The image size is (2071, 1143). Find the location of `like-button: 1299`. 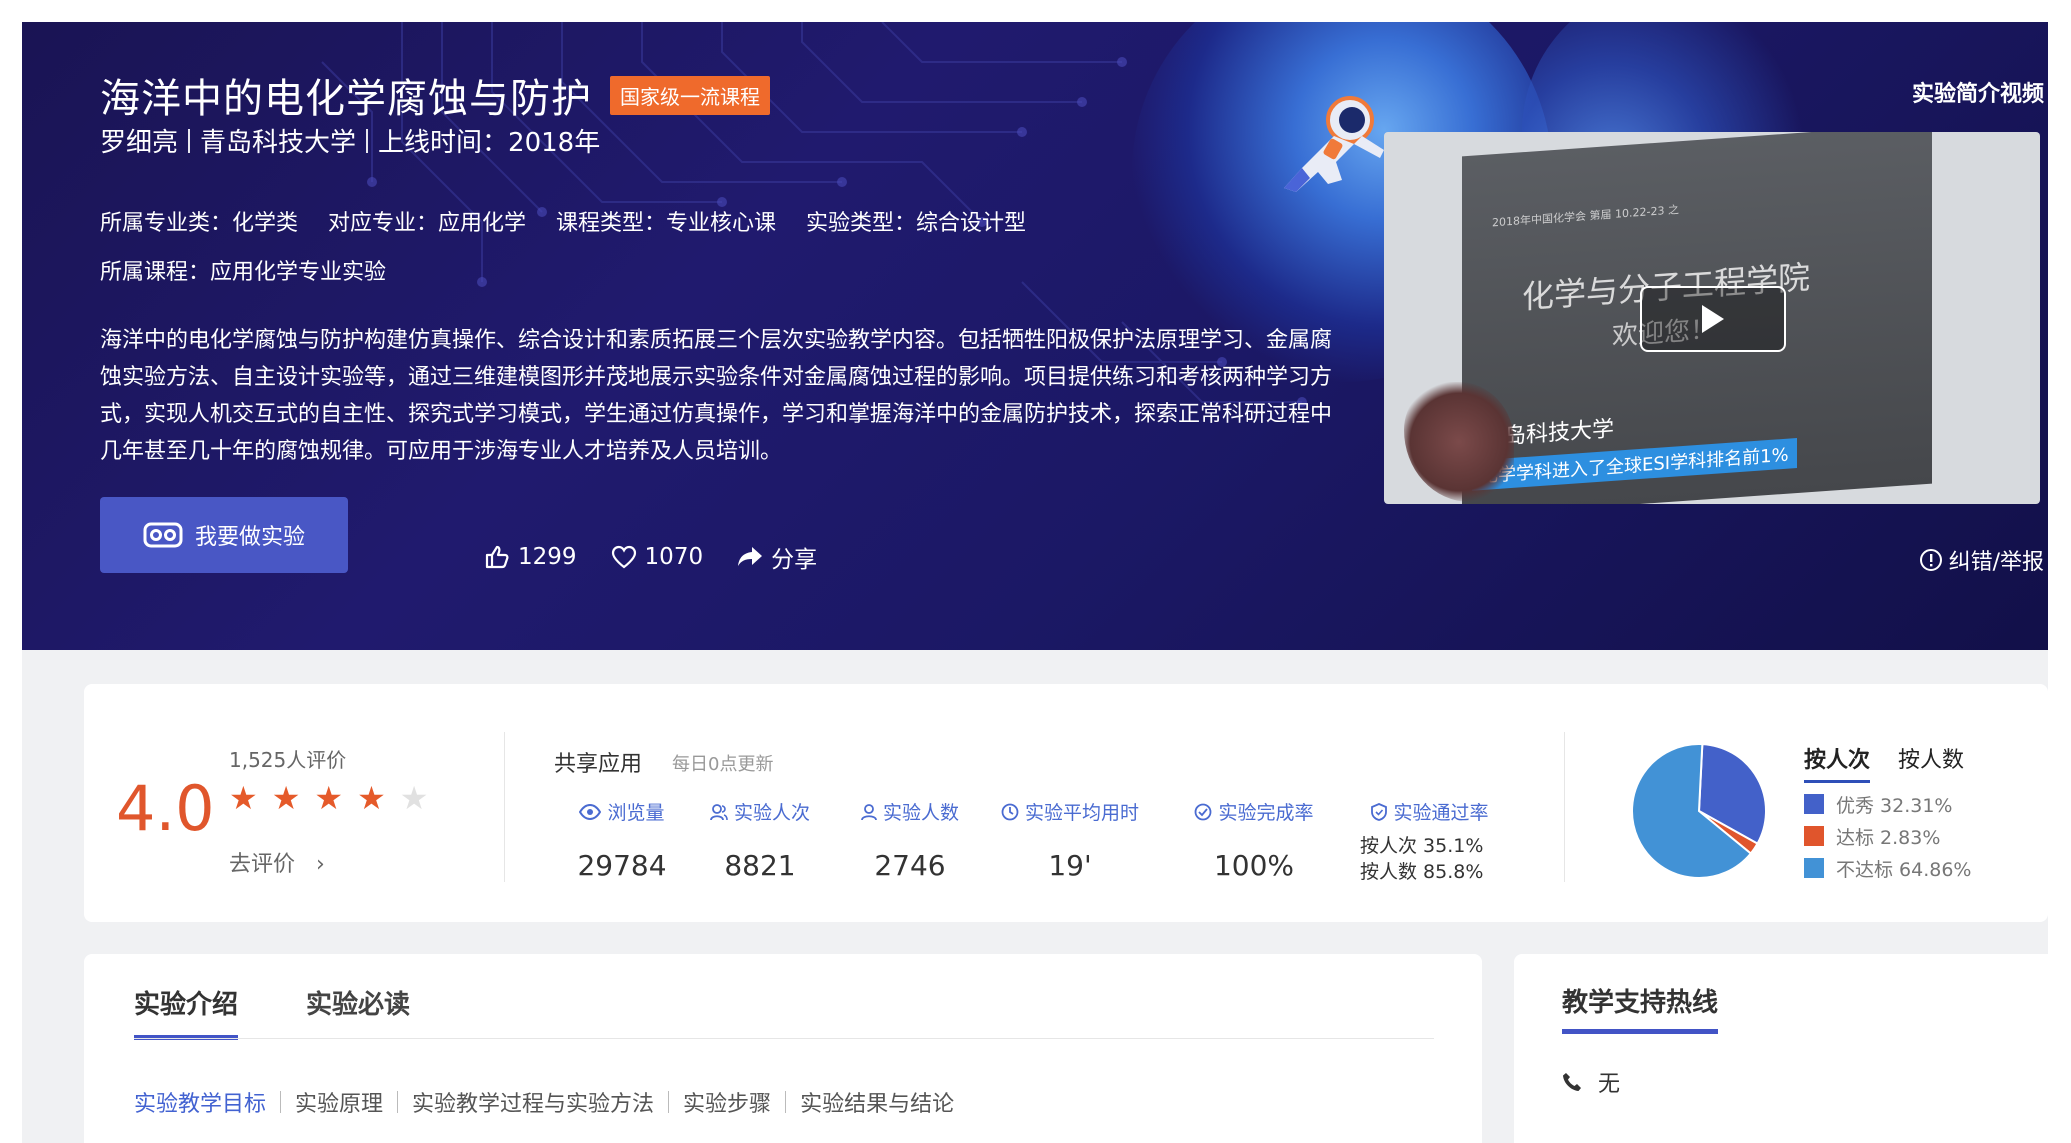

like-button: 1299 is located at coordinates (530, 557).